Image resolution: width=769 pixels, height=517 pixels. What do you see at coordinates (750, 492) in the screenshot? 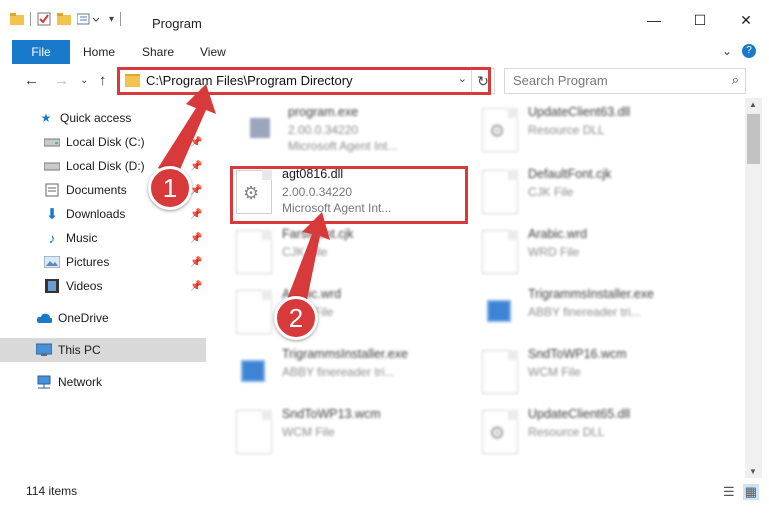
I see `large-icons-view-icon: ▦` at bounding box center [750, 492].